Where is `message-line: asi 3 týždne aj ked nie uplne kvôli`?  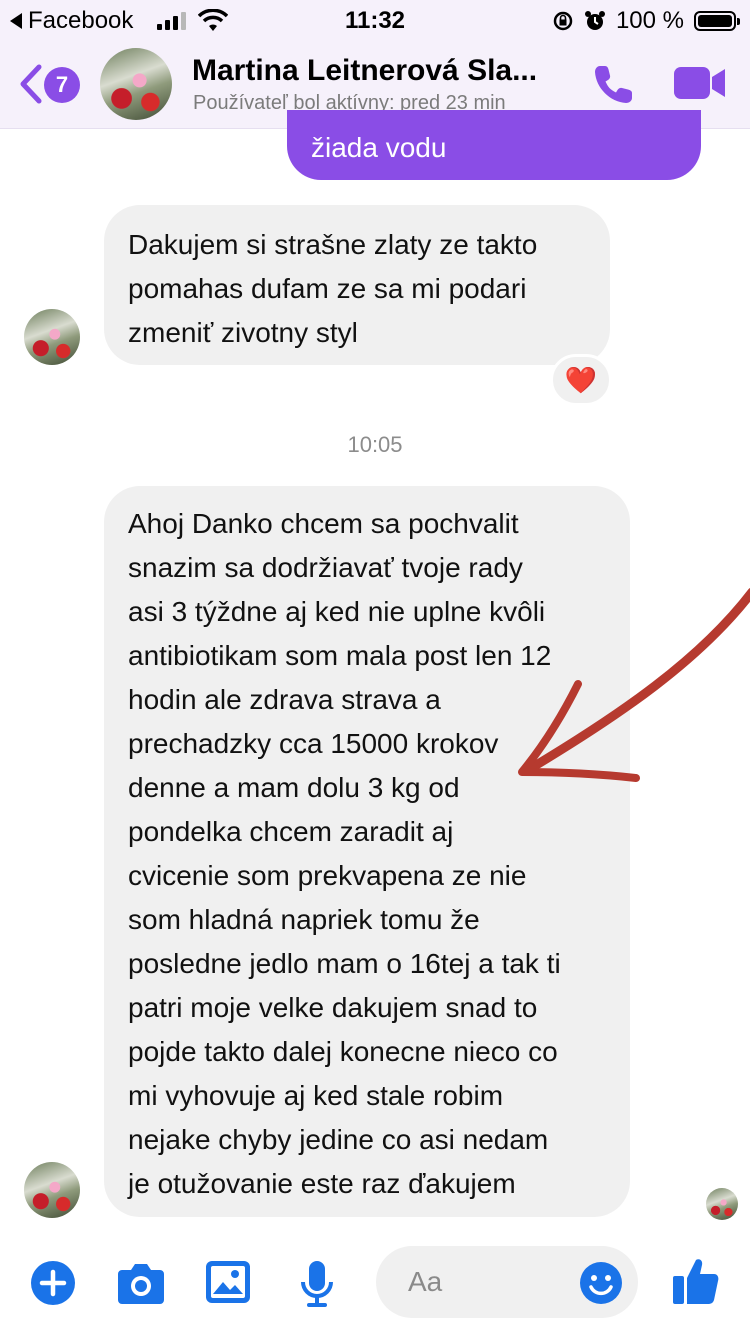 message-line: asi 3 týždne aj ked nie uplne kvôli is located at coordinates (337, 611).